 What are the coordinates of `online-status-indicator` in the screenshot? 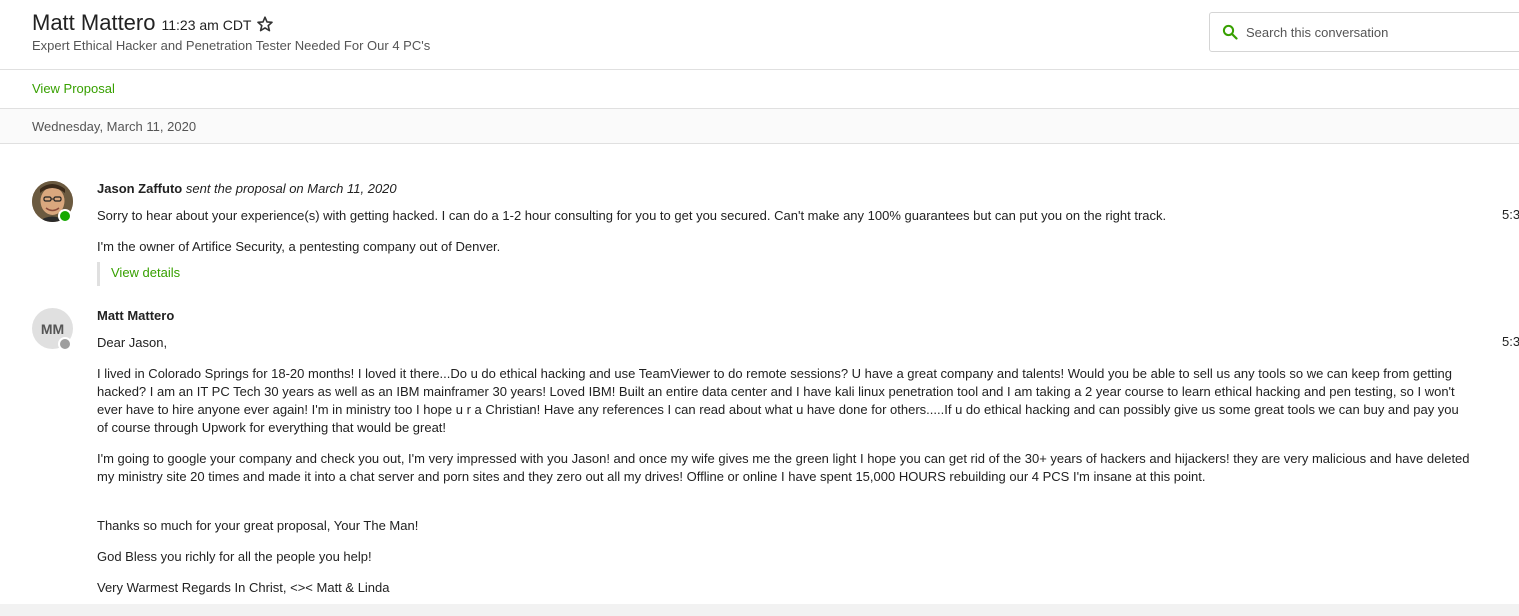 It's located at (65, 216).